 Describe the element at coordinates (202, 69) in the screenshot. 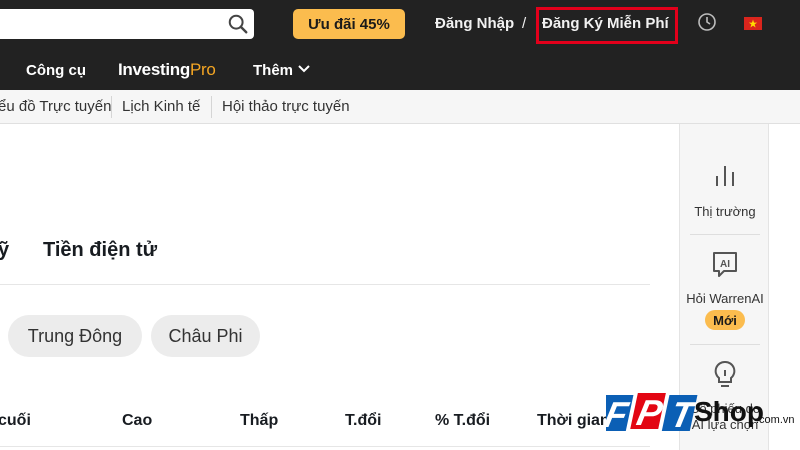

I see `pro-brand-suffix: Pro` at that location.